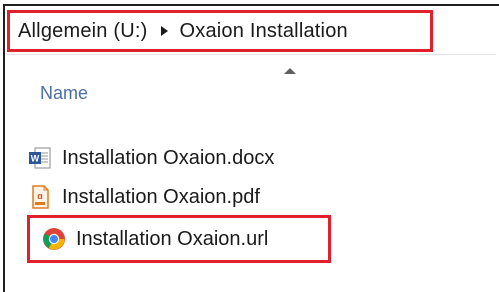 This screenshot has width=499, height=292. I want to click on column-header-name: Name, so click(64, 93).